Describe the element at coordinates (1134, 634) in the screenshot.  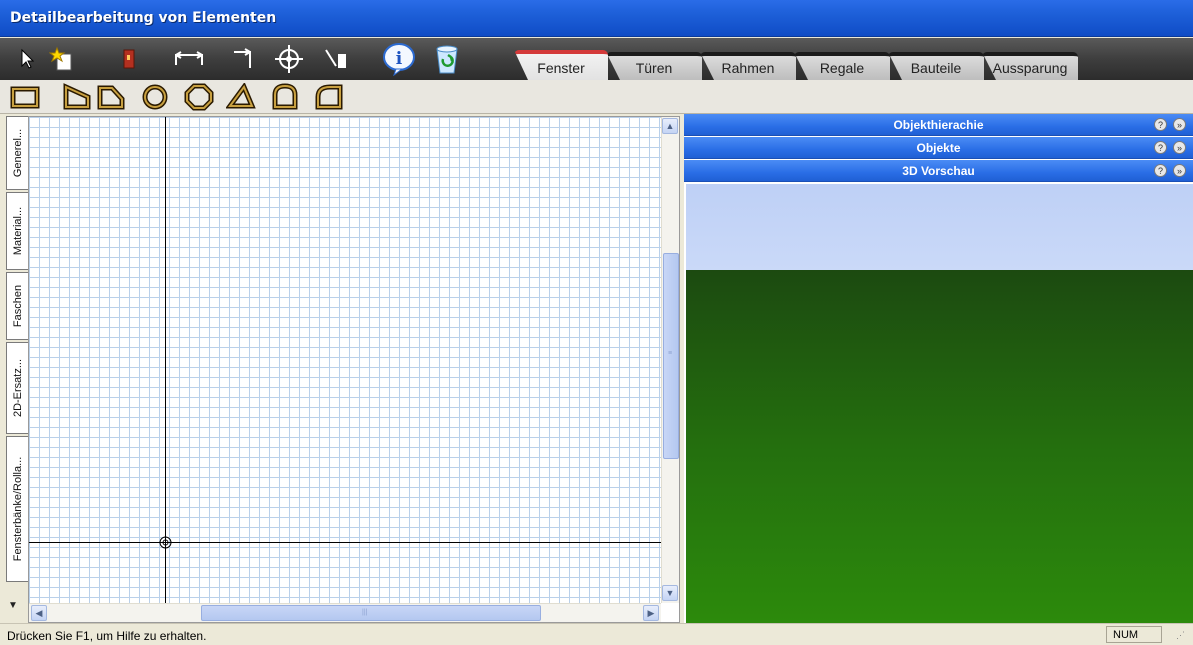
I see `num-lock-indicator: NUM` at that location.